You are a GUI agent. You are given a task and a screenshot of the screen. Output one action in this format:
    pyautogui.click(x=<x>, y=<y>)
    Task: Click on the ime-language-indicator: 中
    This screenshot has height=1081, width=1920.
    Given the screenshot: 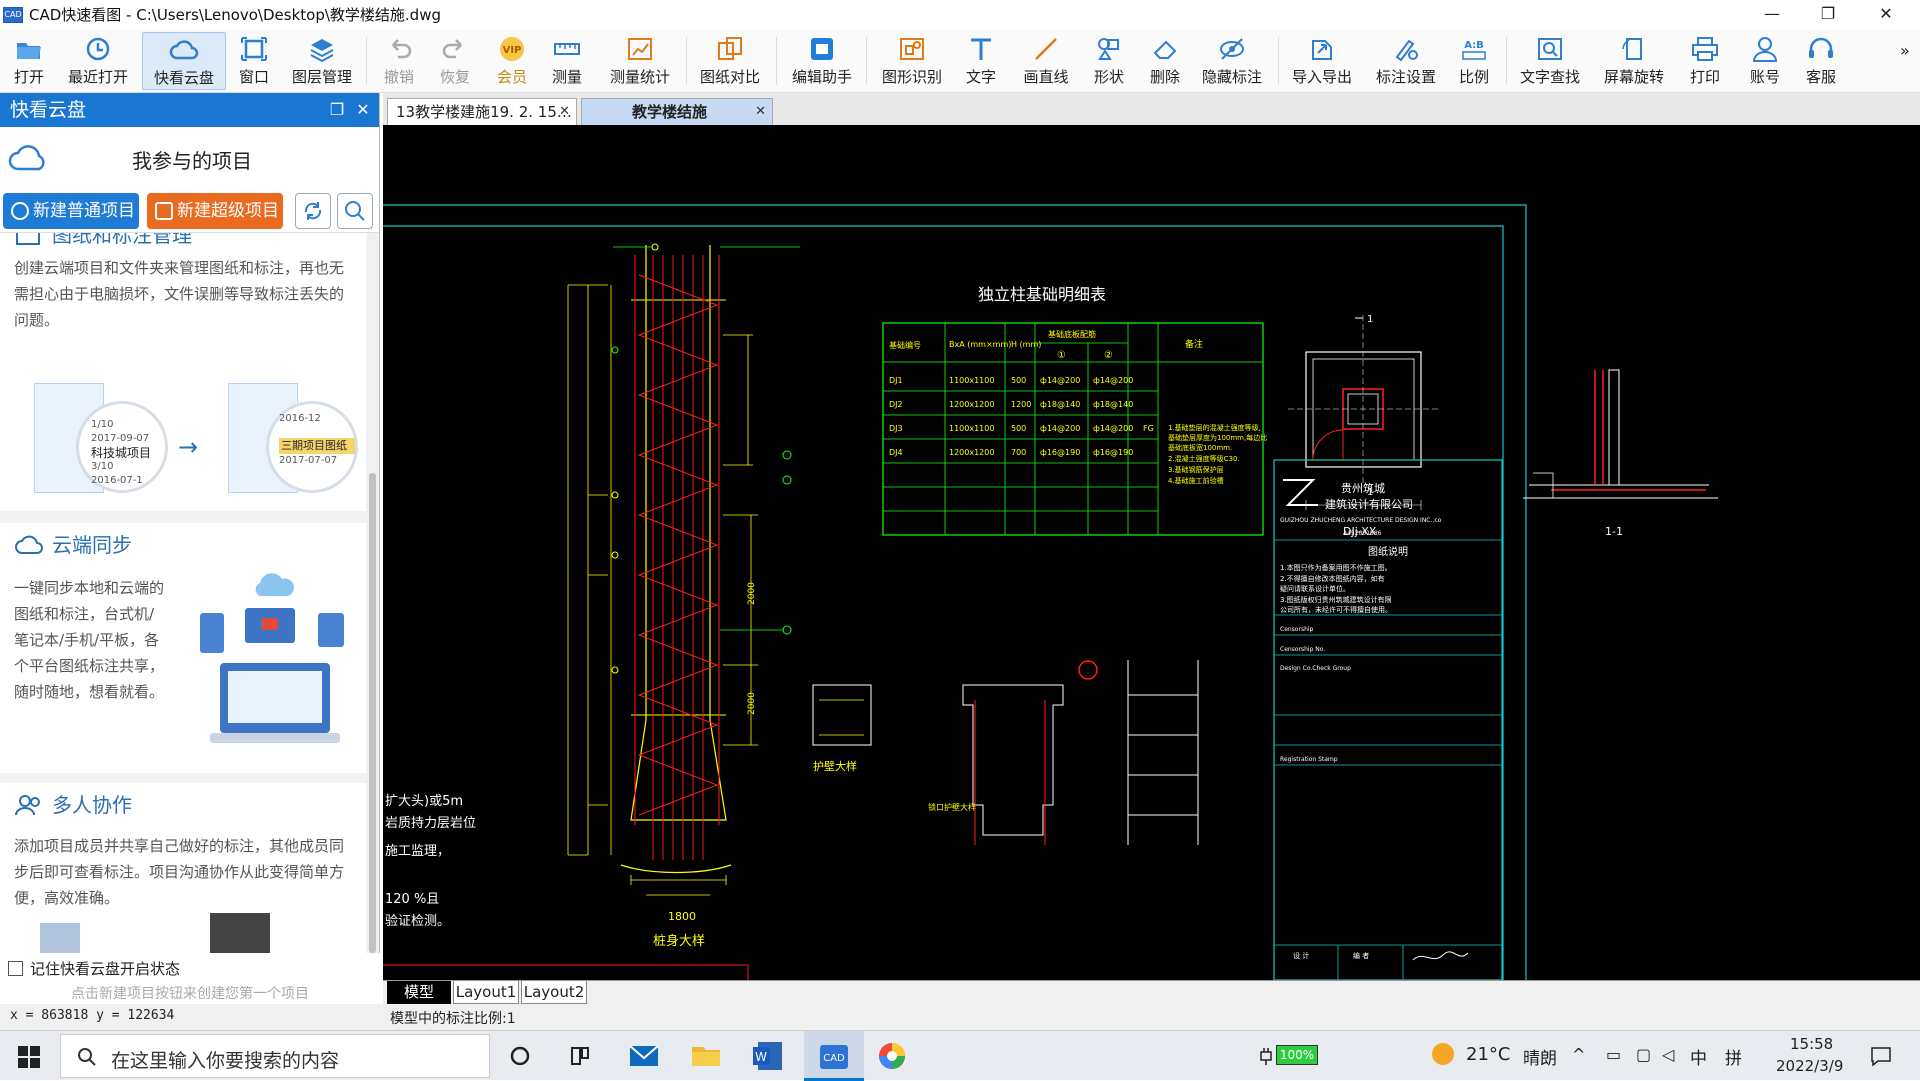 What is the action you would take?
    pyautogui.click(x=1698, y=1056)
    